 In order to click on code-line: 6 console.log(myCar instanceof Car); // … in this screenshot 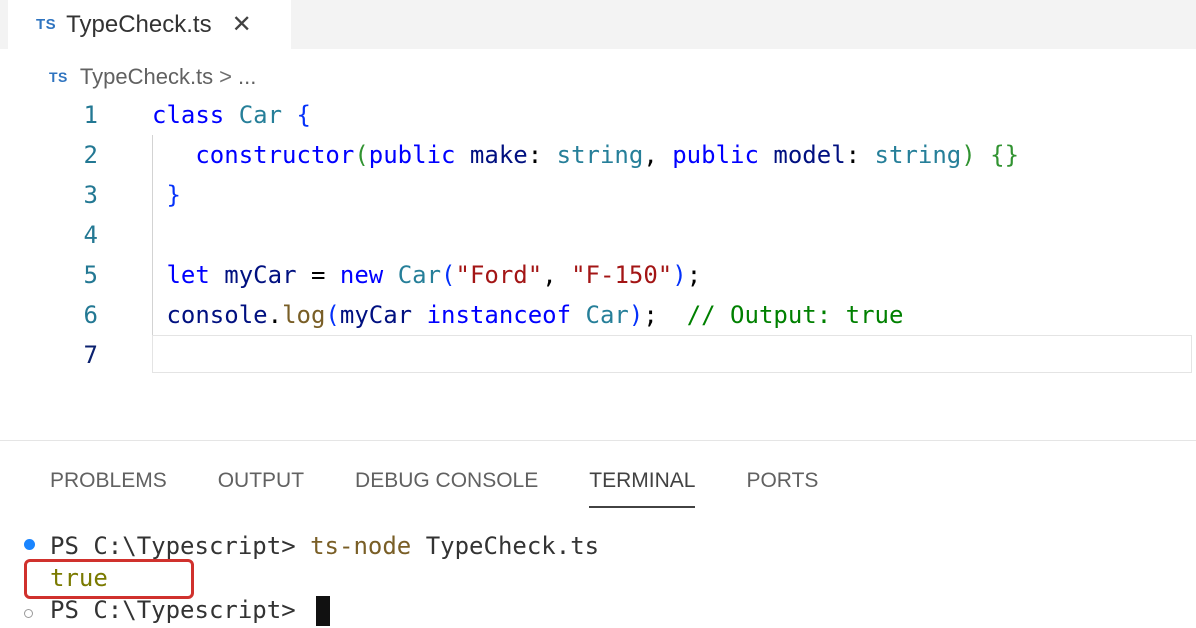, I will do `click(598, 315)`.